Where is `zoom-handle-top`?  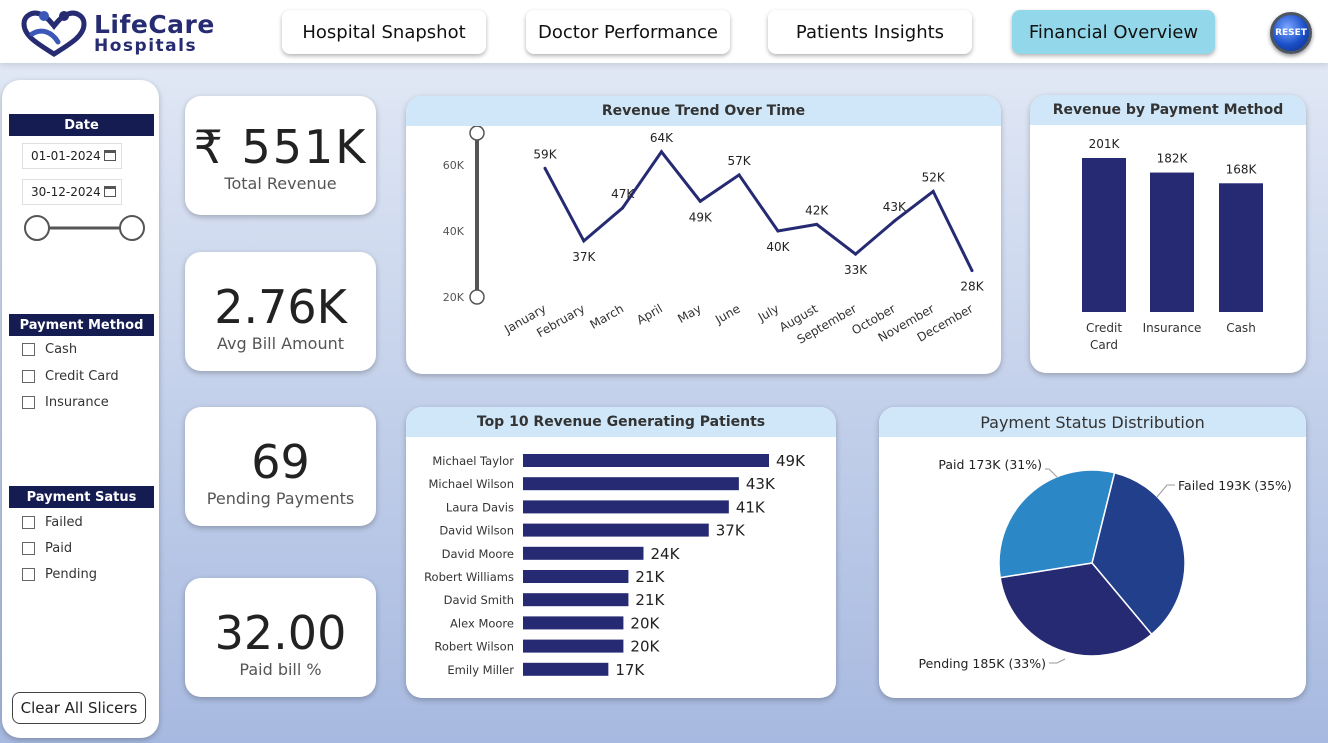
zoom-handle-top is located at coordinates (477, 133).